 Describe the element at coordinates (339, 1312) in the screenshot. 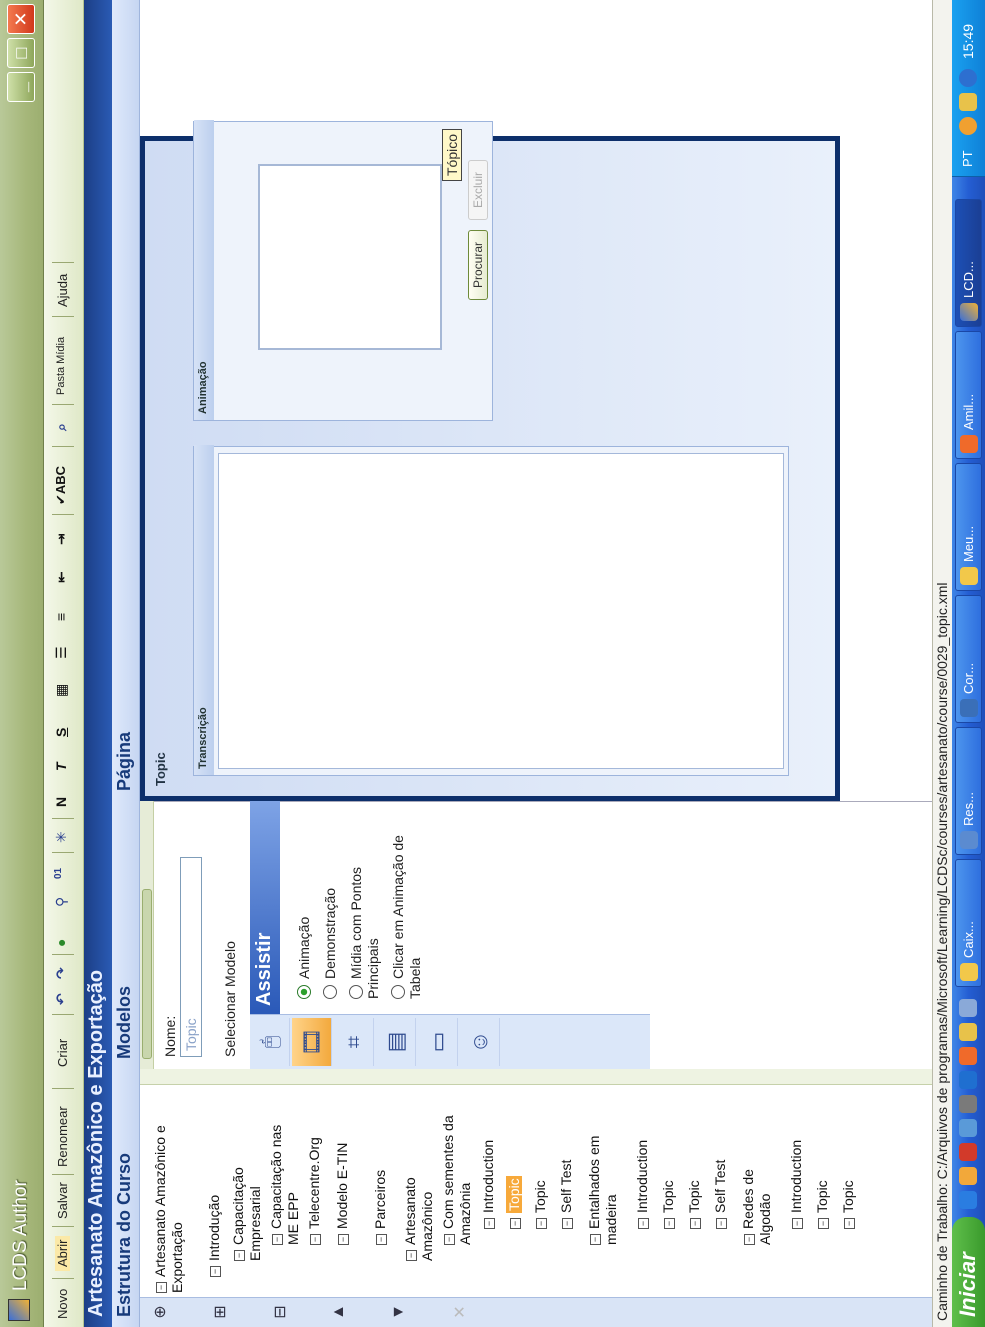

I see `move-up-icon: ▲` at that location.